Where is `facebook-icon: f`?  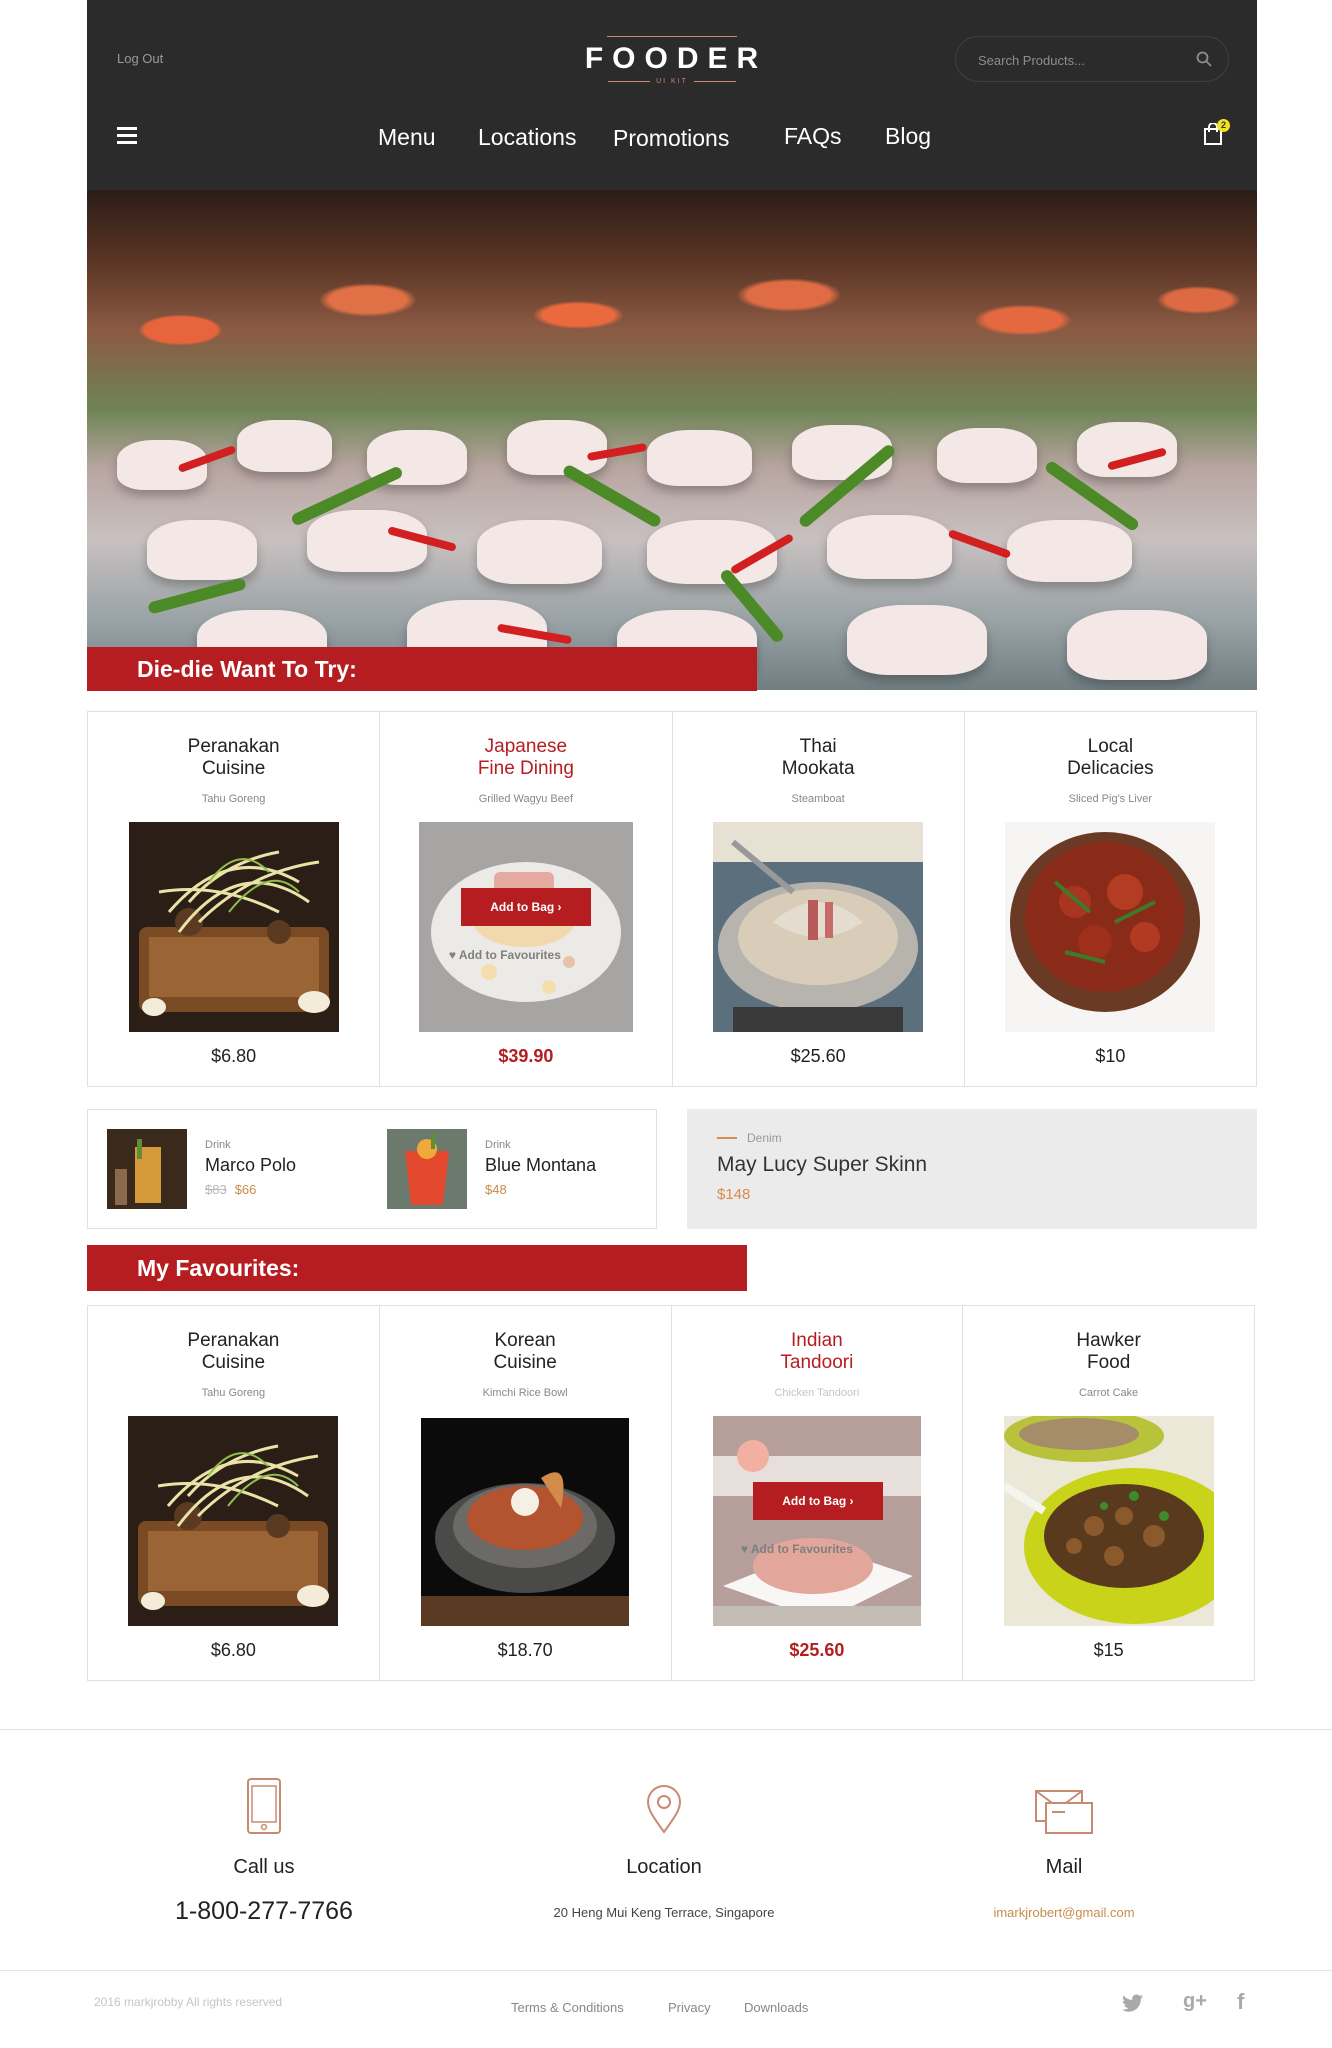
facebook-icon: f is located at coordinates (1240, 2002).